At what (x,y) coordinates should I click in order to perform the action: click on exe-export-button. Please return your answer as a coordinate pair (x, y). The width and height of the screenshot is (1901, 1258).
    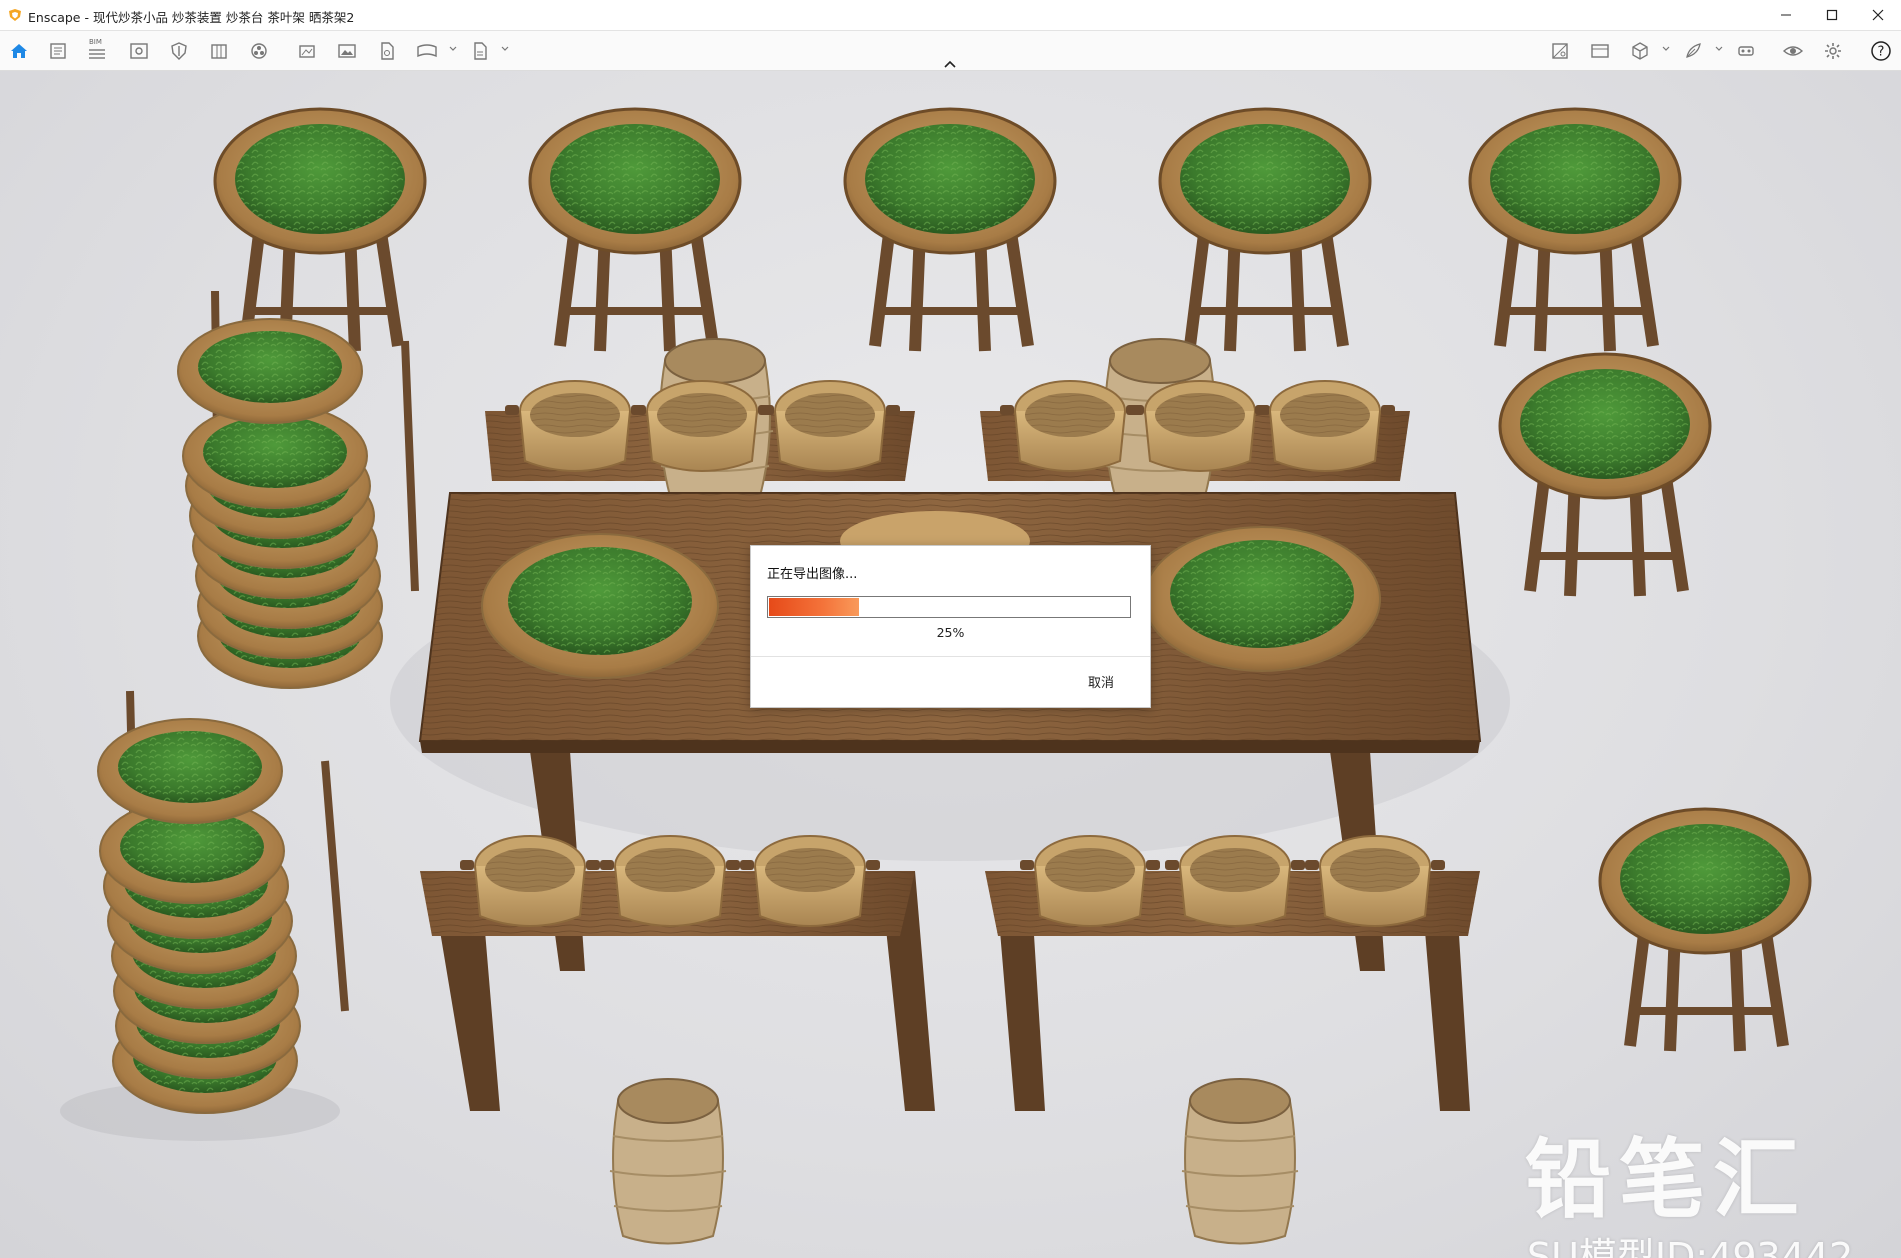
    Looking at the image, I should click on (480, 51).